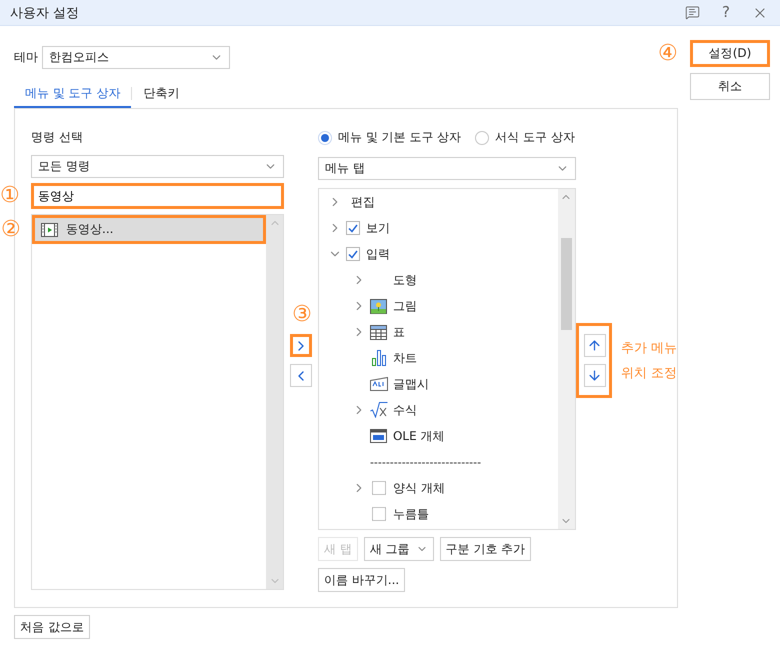 The height and width of the screenshot is (649, 780). I want to click on arrow-down-icon, so click(594, 375).